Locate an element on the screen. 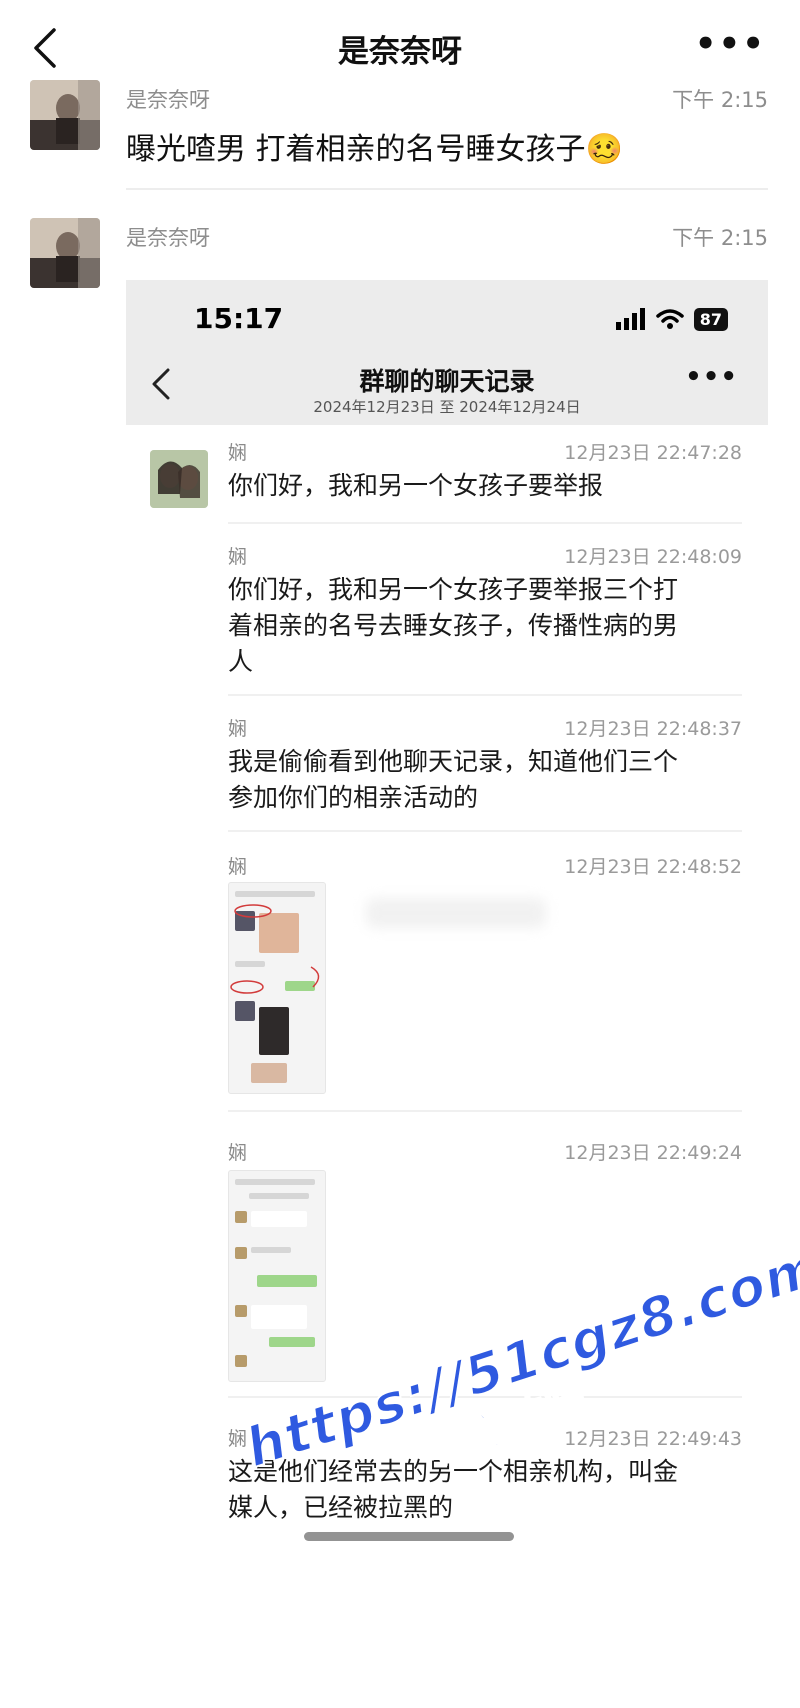 The height and width of the screenshot is (1708, 800). message-time: 12月23日 22:48:09 is located at coordinates (653, 557).